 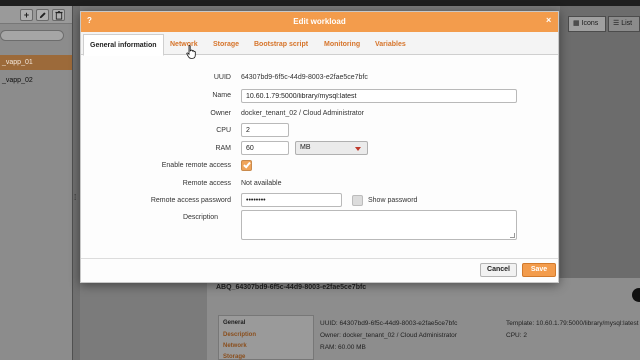 What do you see at coordinates (390, 44) in the screenshot?
I see `tab-variables: Variables` at bounding box center [390, 44].